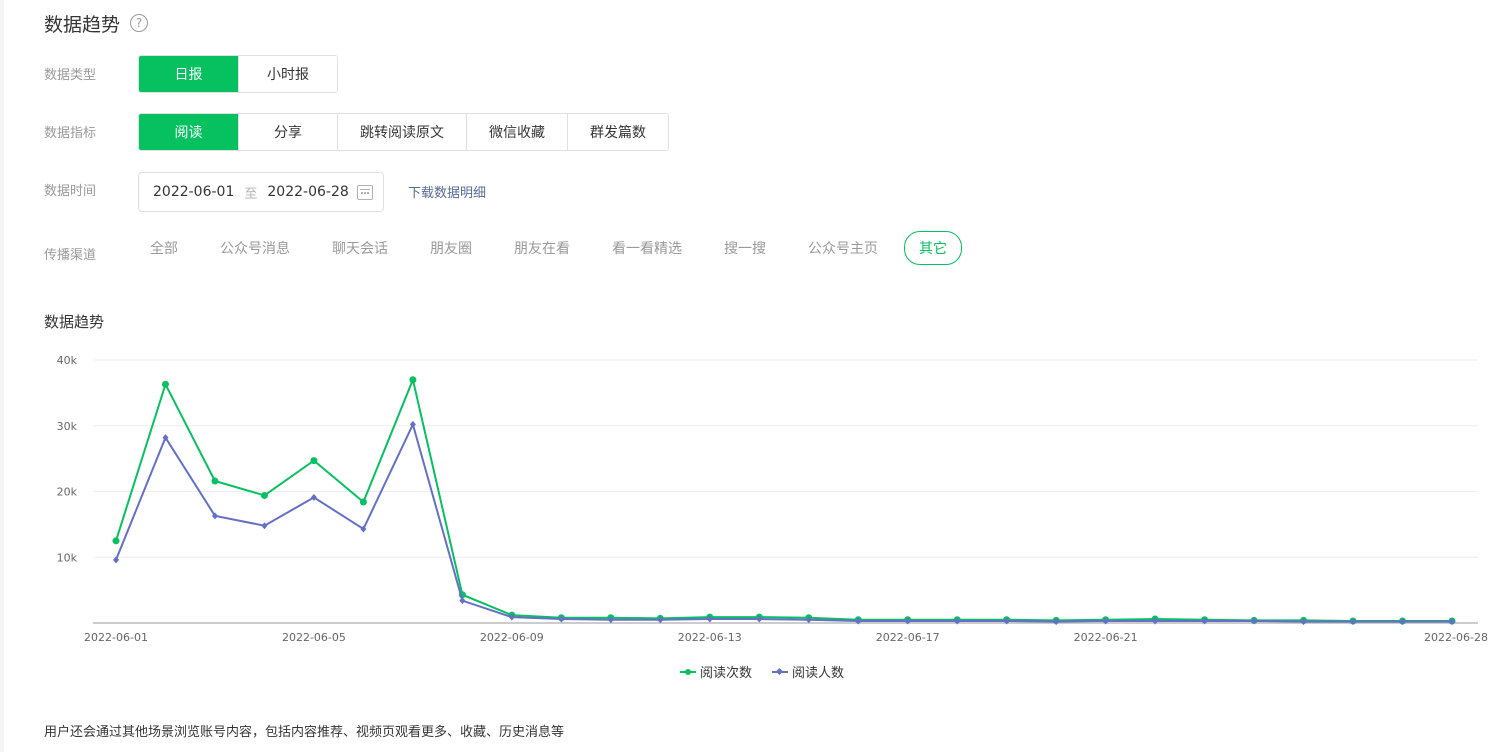 The image size is (1510, 752). Describe the element at coordinates (67, 557) in the screenshot. I see `y-tick-label: 10k` at that location.